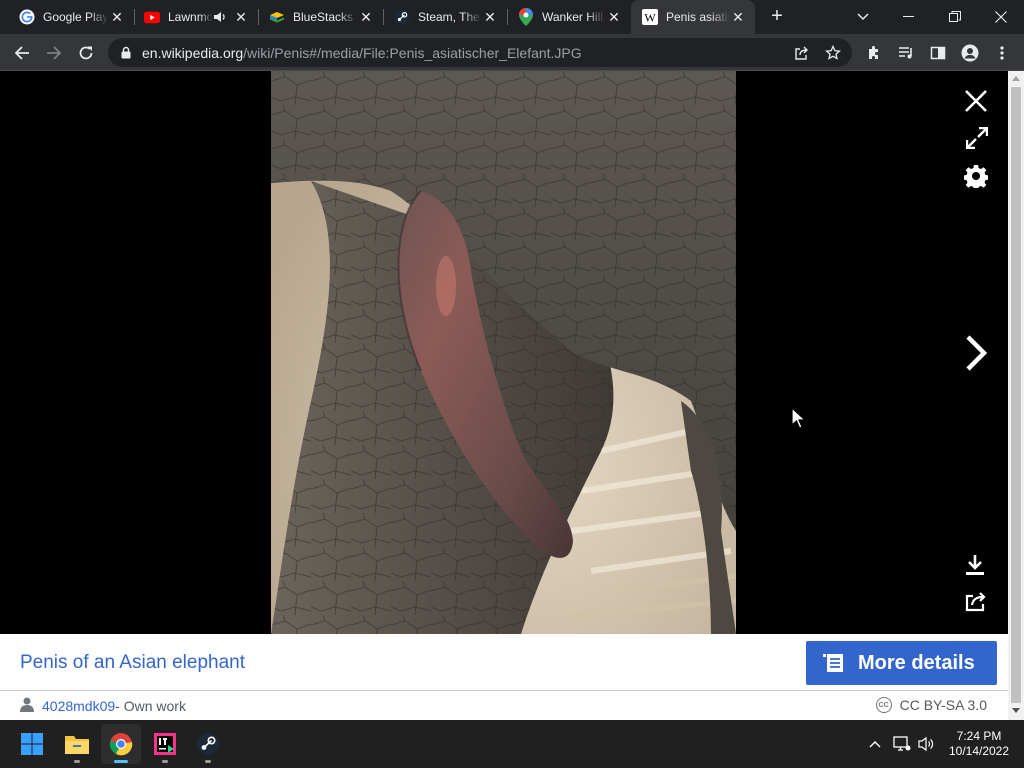 Image resolution: width=1024 pixels, height=768 pixels. What do you see at coordinates (802, 53) in the screenshot?
I see `share-icon` at bounding box center [802, 53].